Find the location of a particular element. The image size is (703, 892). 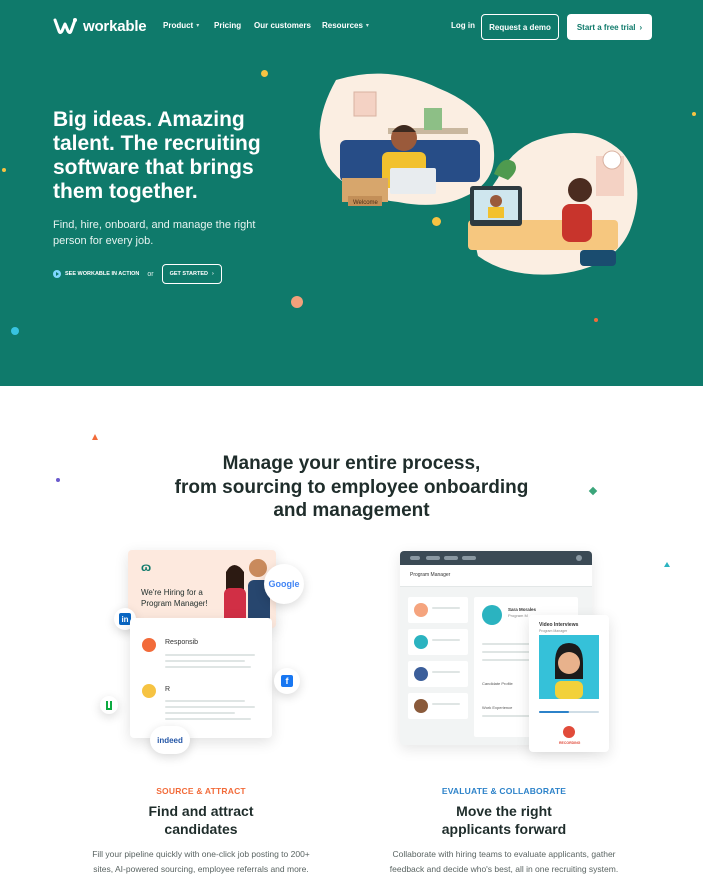

candidate-list is located at coordinates (438, 658).